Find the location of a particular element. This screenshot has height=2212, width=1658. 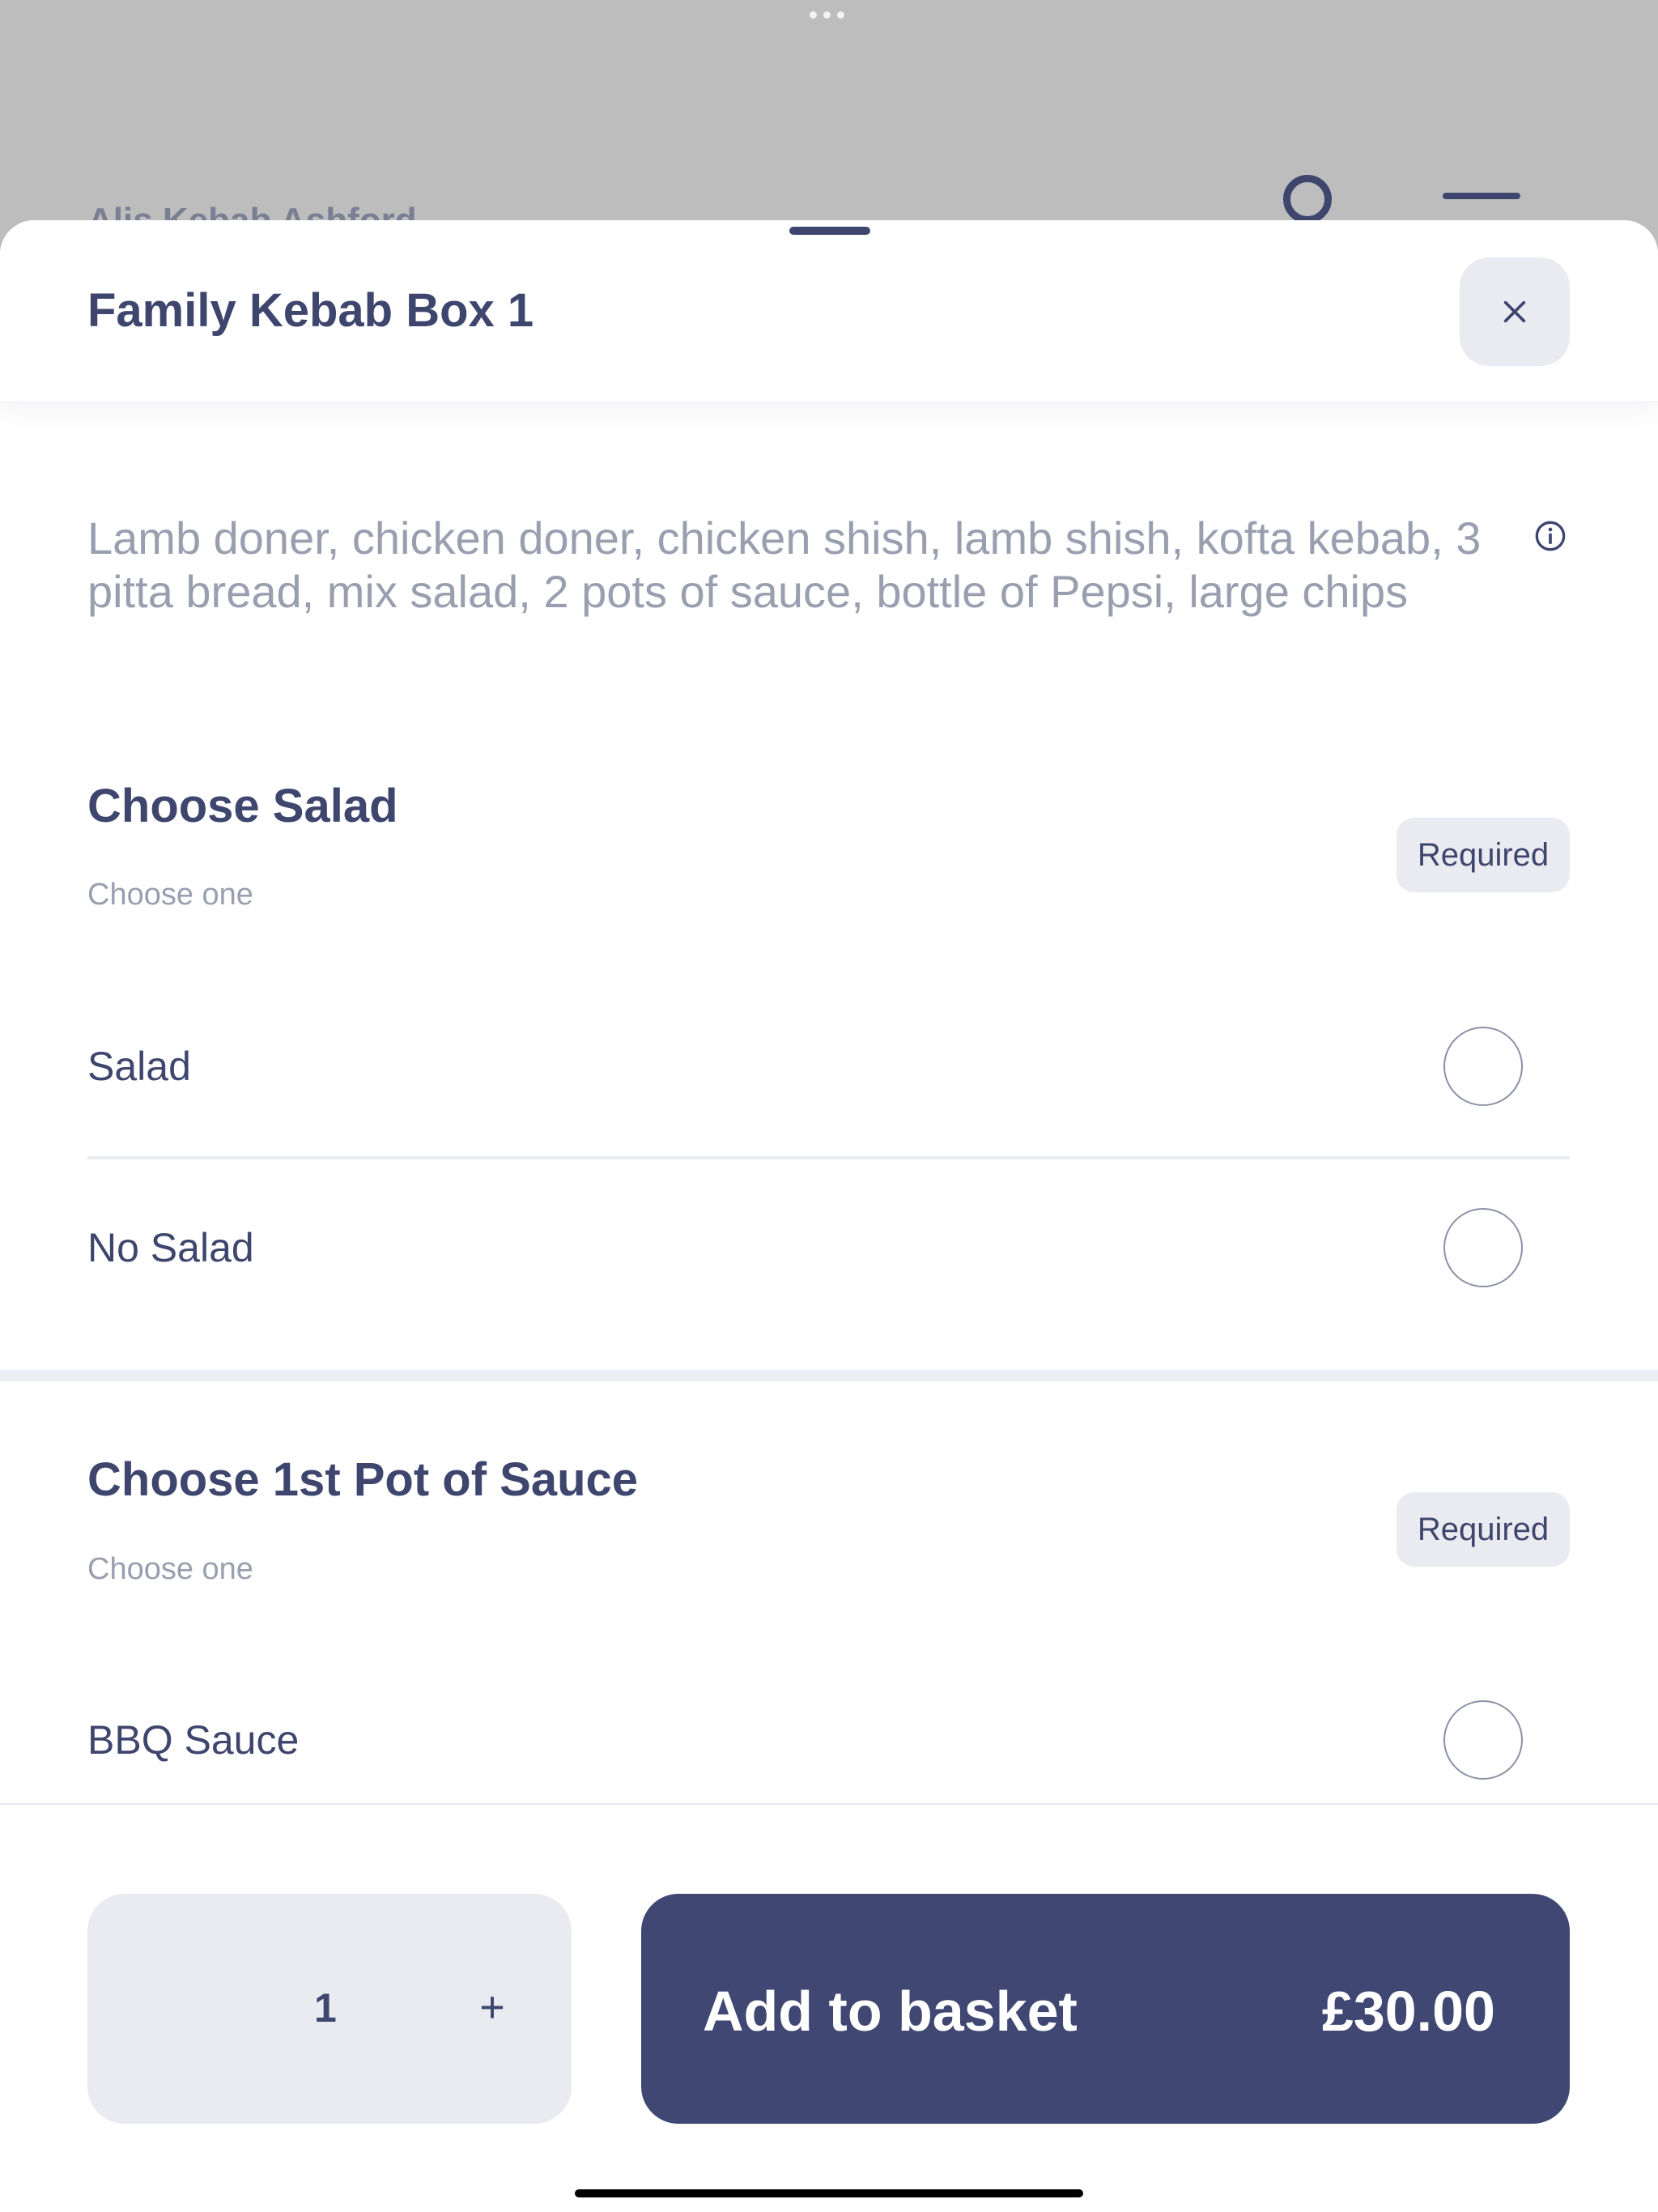

radio-bbq-sauce is located at coordinates (1483, 1740).